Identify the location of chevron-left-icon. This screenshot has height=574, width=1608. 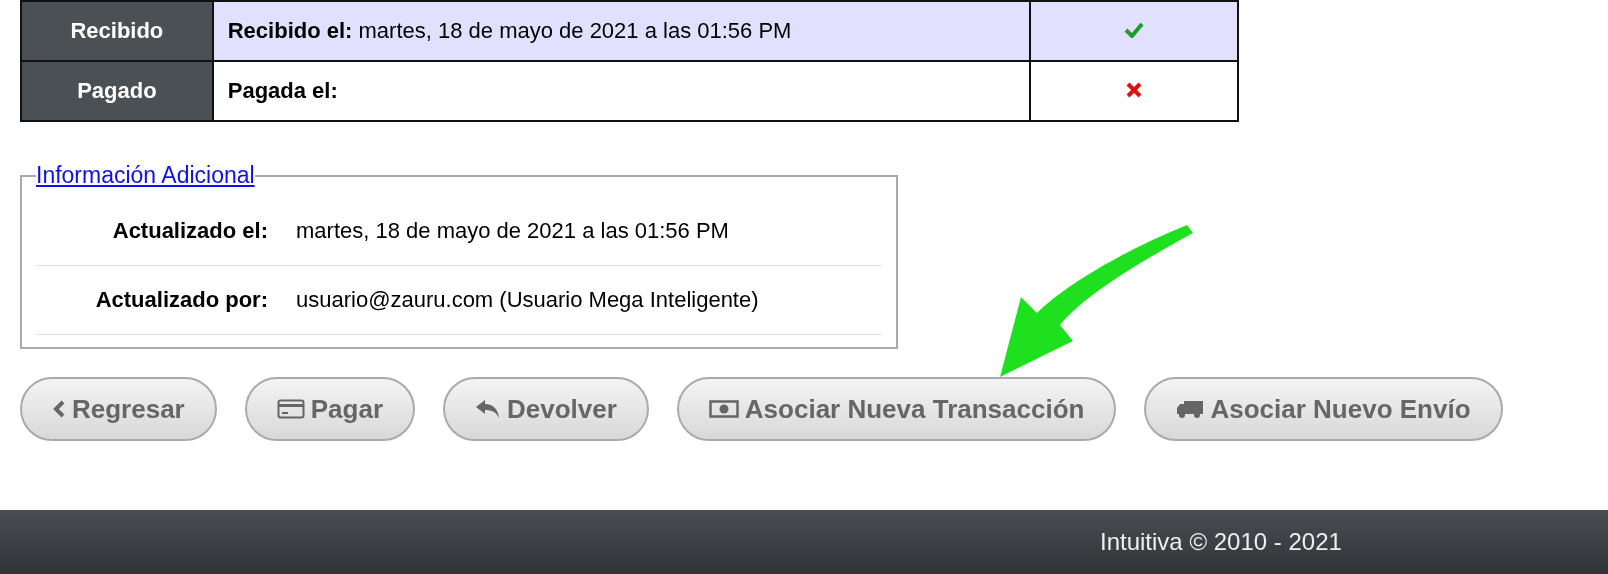
(59, 409).